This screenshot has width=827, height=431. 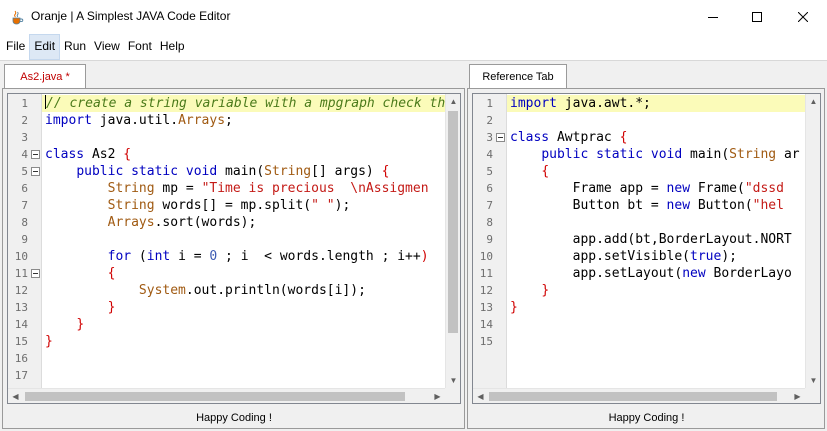 I want to click on menu-run: Run, so click(x=75, y=47).